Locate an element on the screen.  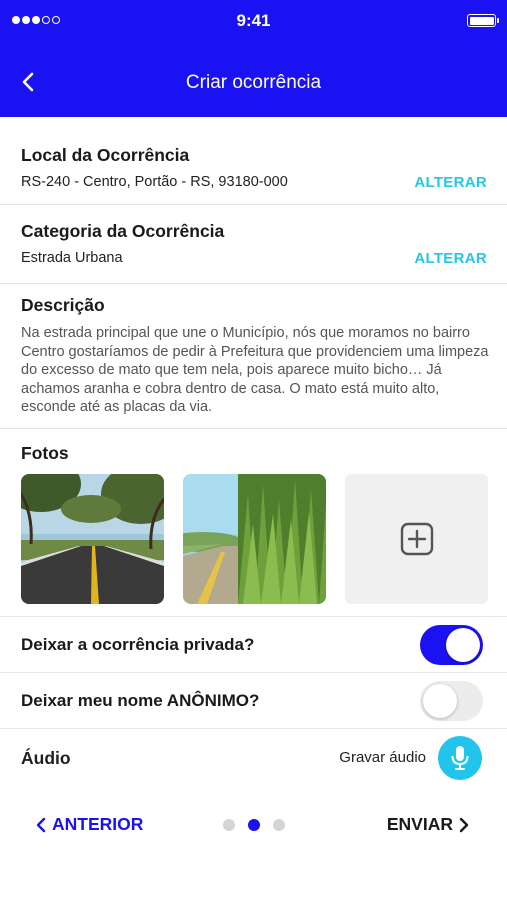
private-option-label: Deixar a ocorrência privada? is located at coordinates (138, 644).